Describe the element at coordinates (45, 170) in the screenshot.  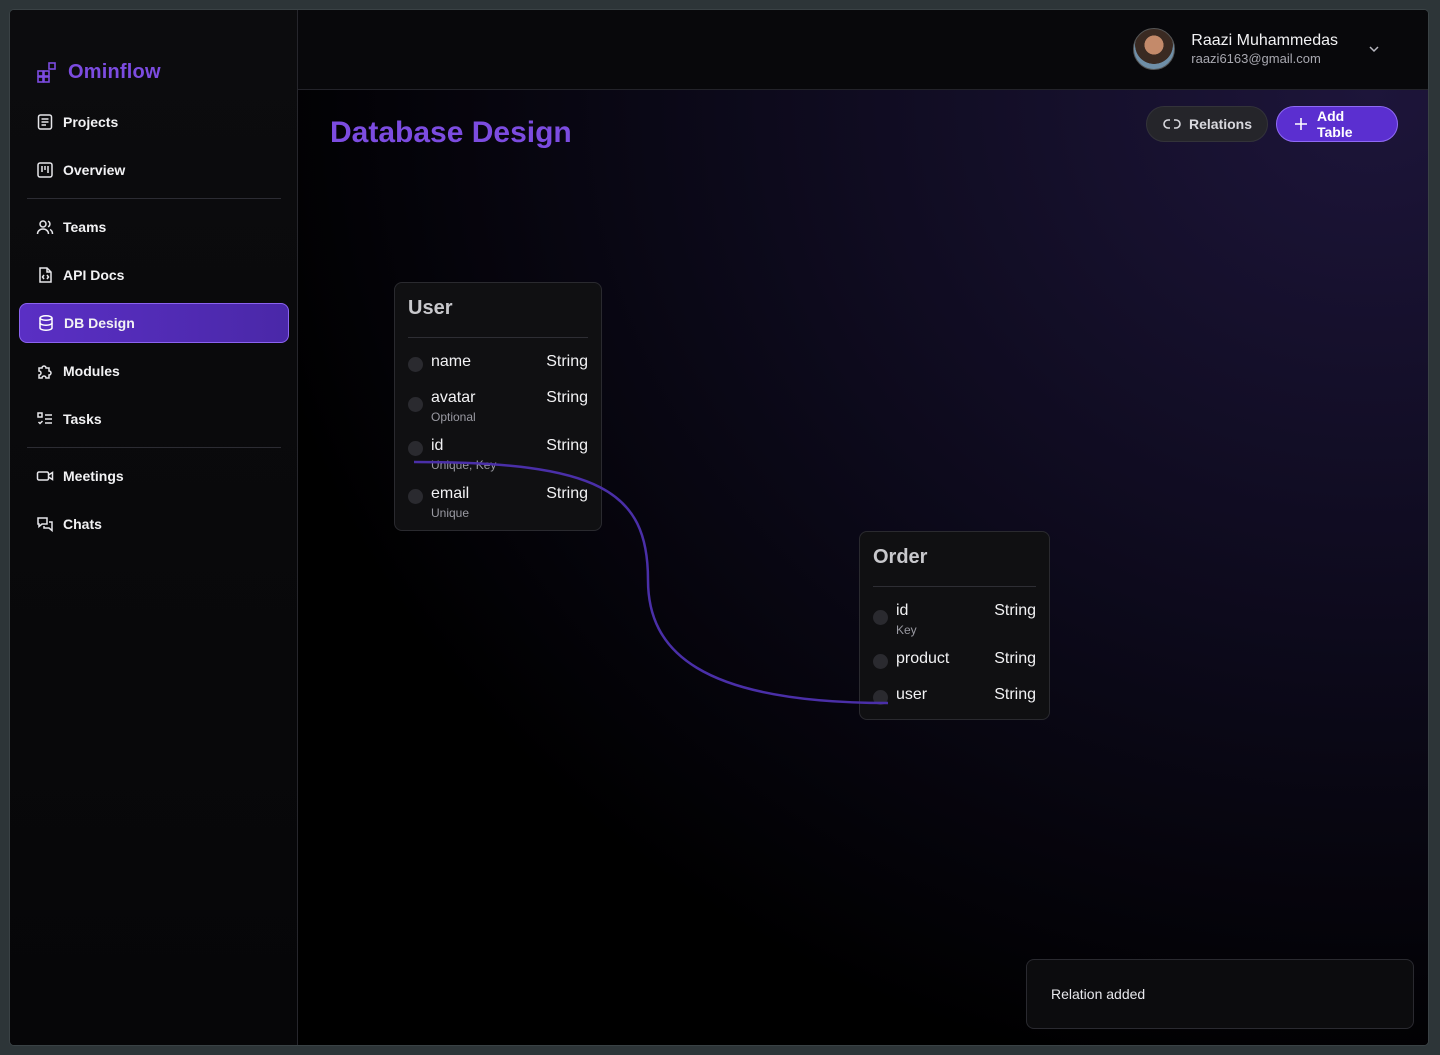
I see `kanban-icon` at that location.